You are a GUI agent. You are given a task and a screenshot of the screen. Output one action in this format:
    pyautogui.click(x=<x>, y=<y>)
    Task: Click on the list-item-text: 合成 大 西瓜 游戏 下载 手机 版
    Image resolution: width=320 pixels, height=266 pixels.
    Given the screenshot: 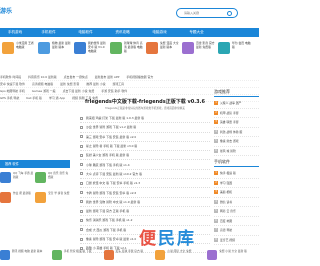 What is the action you would take?
    pyautogui.click(x=106, y=229)
    